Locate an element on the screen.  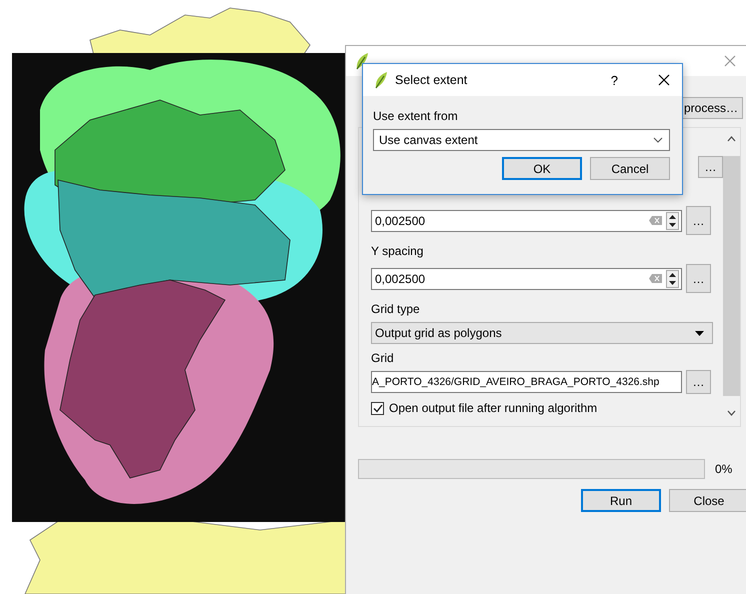
field-label: Y spacing is located at coordinates (397, 251).